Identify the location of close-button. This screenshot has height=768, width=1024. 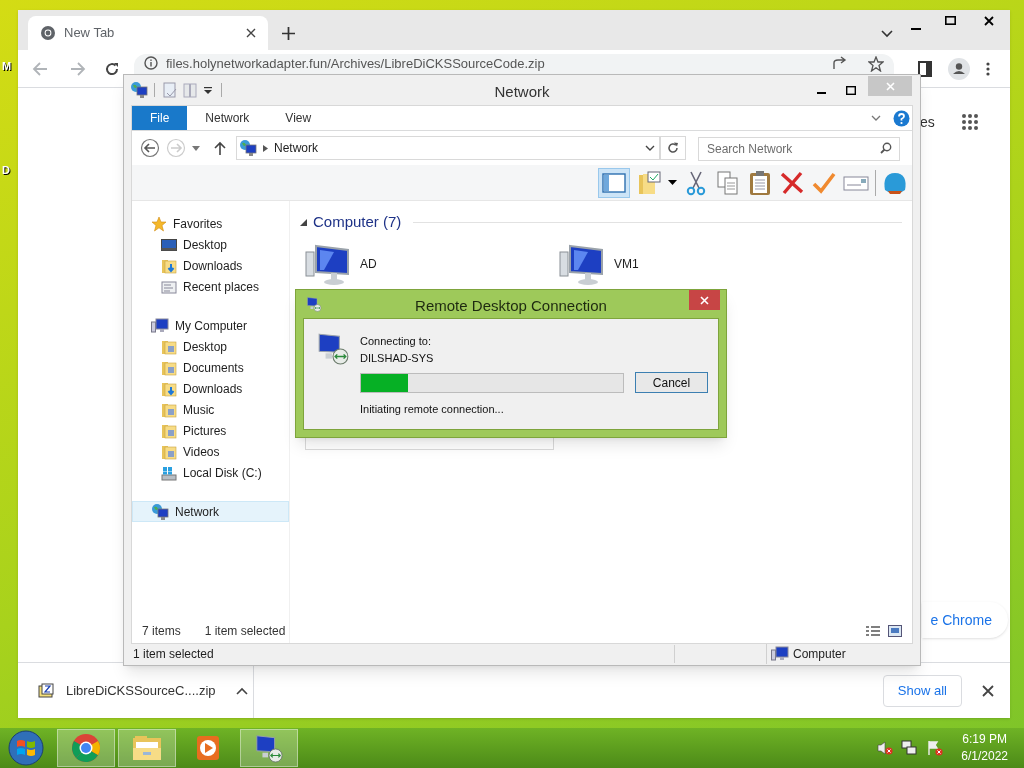
(704, 300).